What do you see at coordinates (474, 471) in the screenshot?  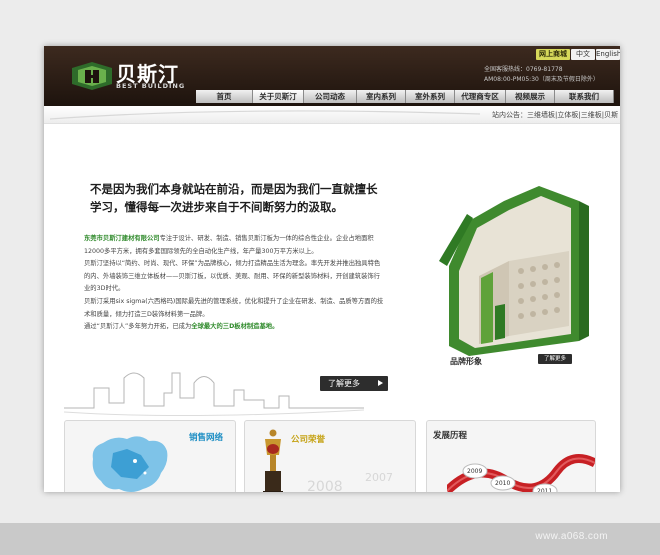 I see `history-year-2009: 2009` at bounding box center [474, 471].